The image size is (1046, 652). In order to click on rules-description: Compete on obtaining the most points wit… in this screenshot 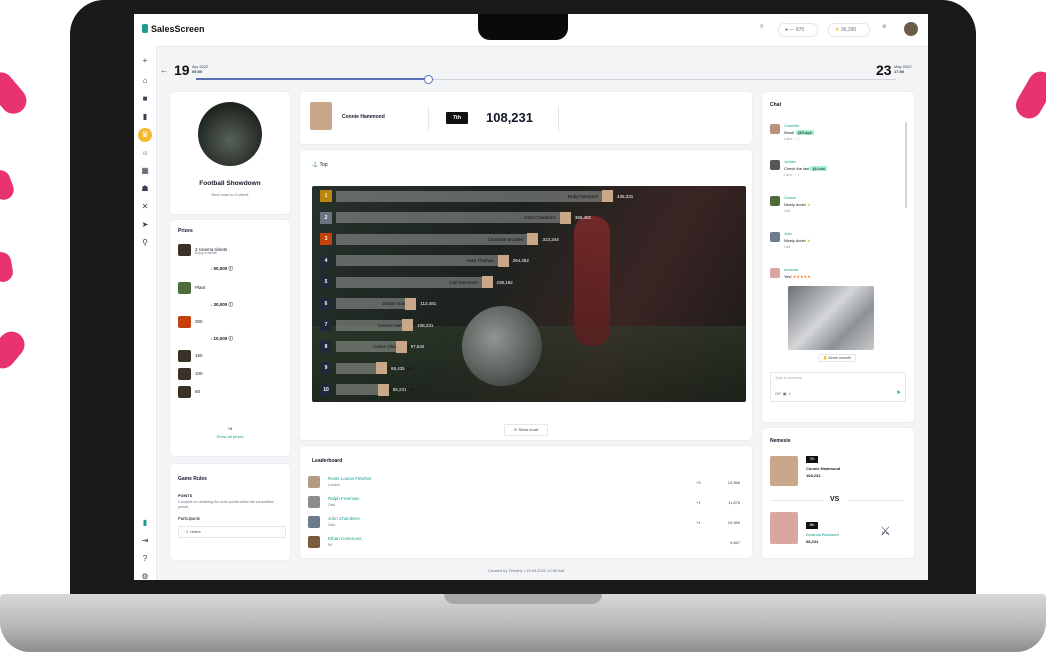, I will do `click(226, 504)`.